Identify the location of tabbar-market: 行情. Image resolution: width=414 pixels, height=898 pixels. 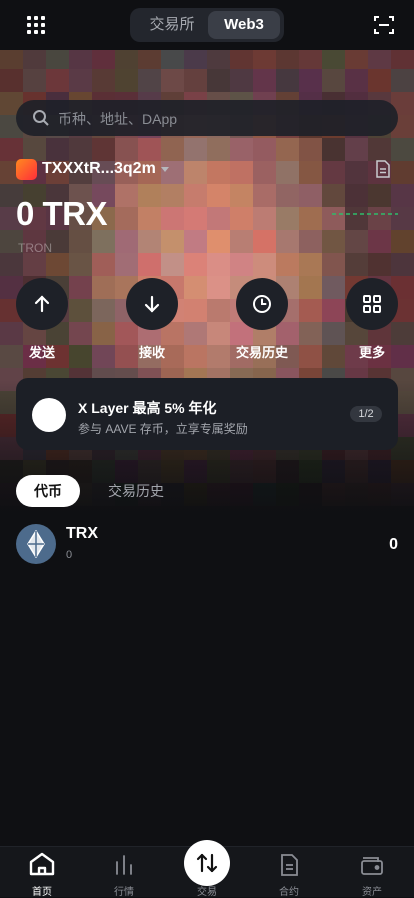
(124, 872).